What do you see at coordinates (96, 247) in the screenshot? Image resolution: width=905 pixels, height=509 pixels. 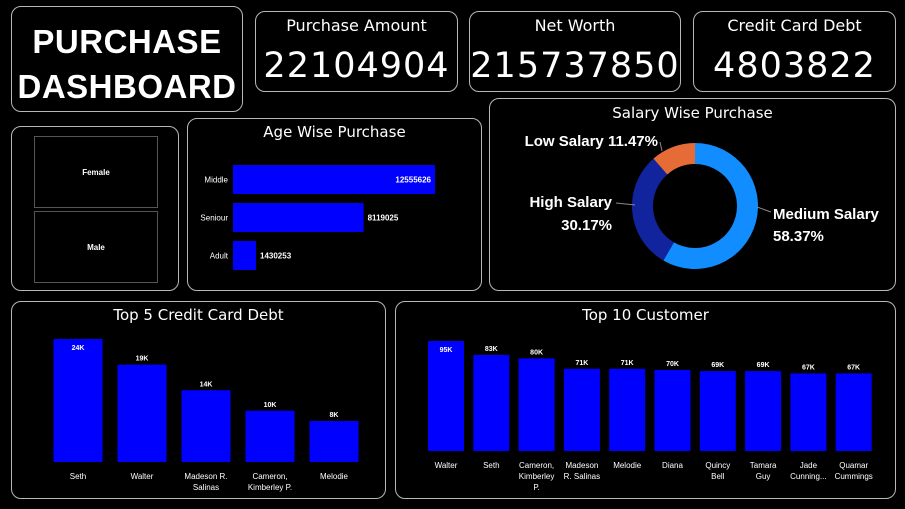 I see `slicer-button-male: Male` at bounding box center [96, 247].